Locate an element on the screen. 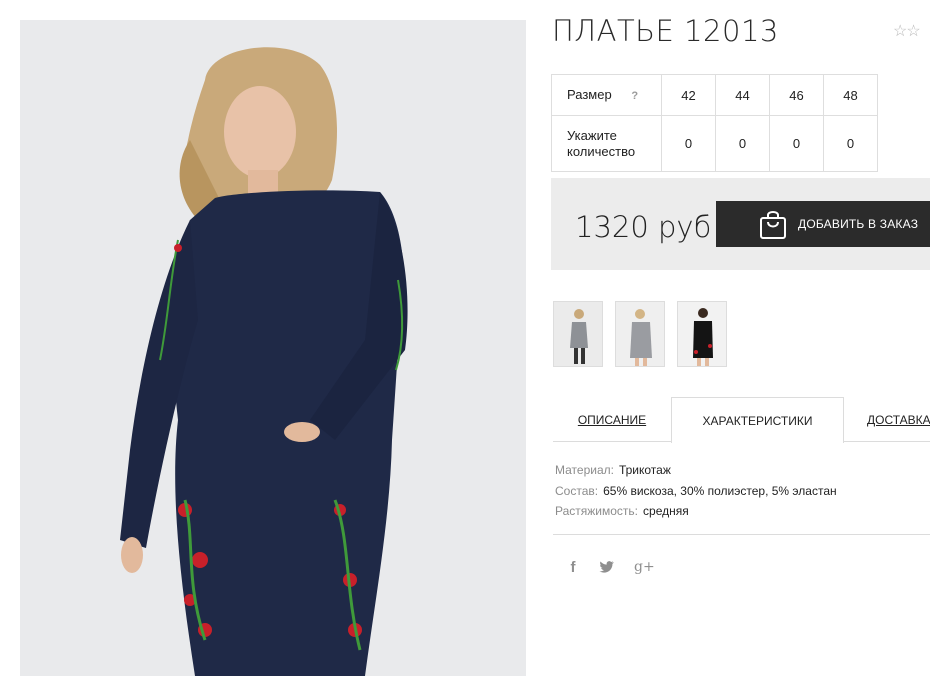 The height and width of the screenshot is (676, 930). size-row: Размер ? 42 44 46 48 is located at coordinates (714, 95).